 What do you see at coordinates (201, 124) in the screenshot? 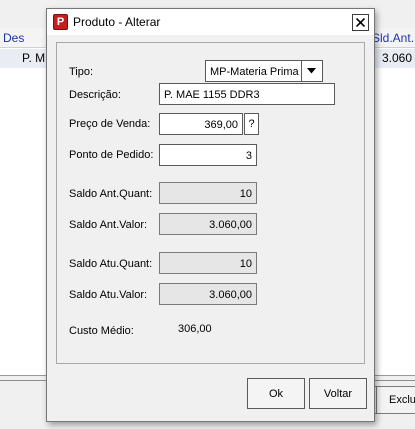
I see `preco-venda-field: 369,00` at bounding box center [201, 124].